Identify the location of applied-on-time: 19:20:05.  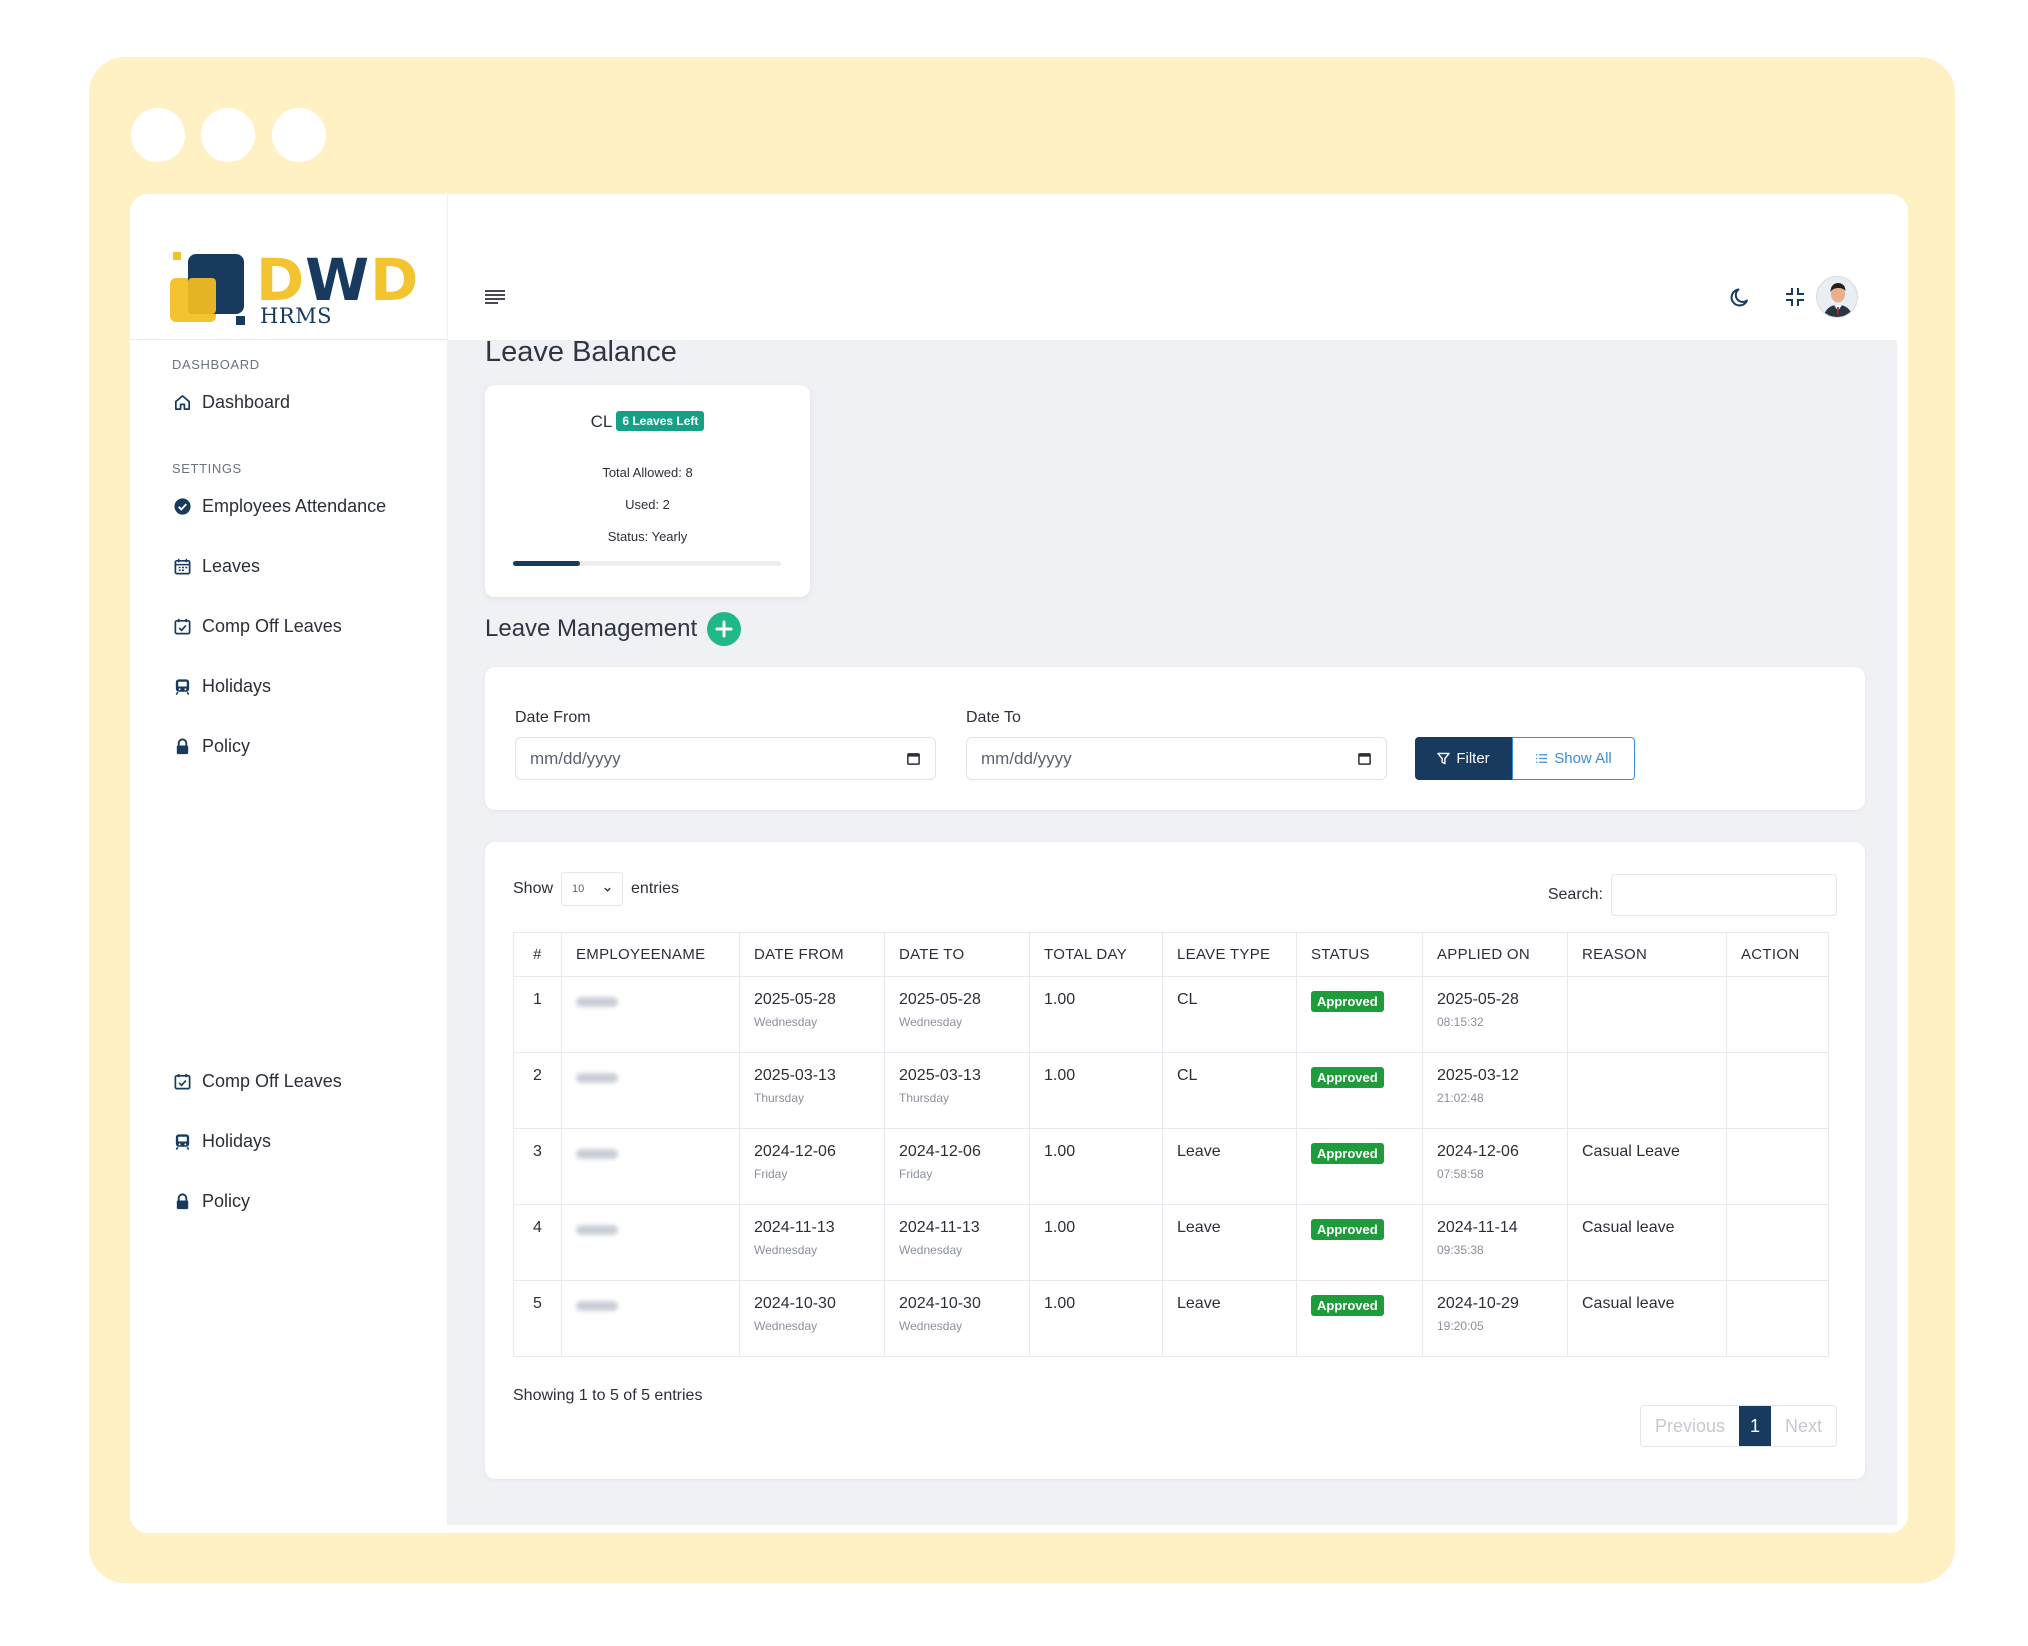
(1460, 1326).